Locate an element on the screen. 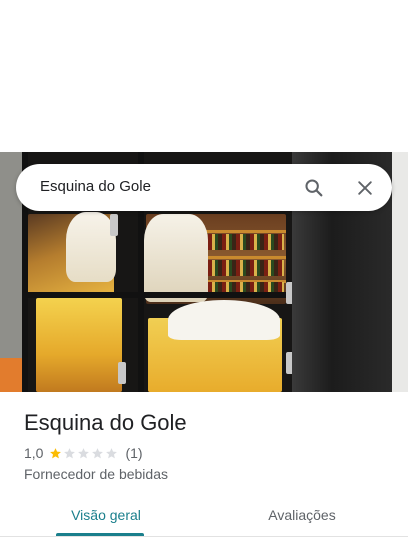  photo-frame-bar is located at coordinates (157, 295).